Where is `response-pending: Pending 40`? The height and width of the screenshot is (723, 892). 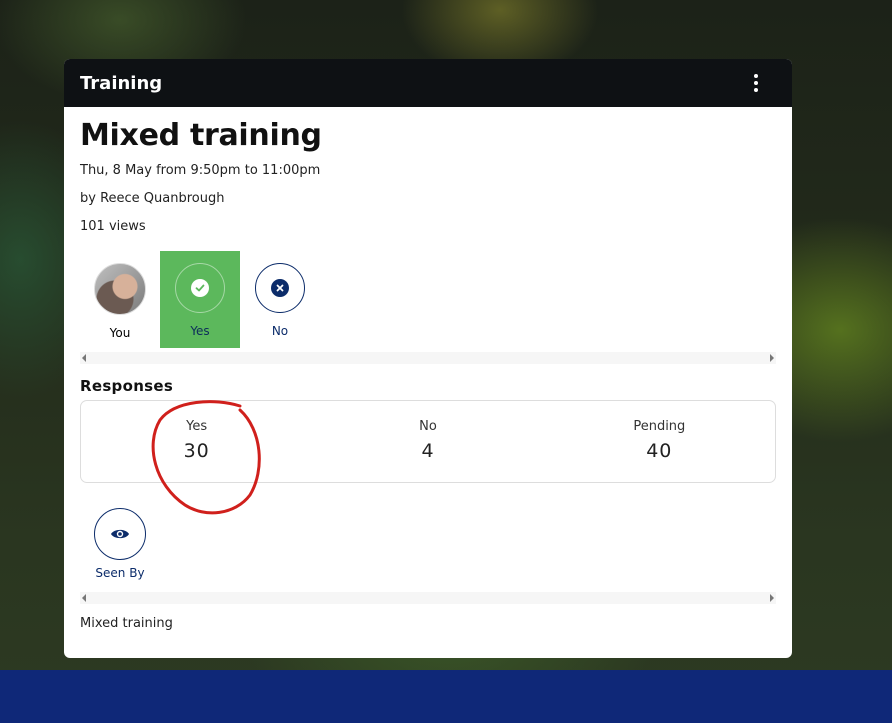 response-pending: Pending 40 is located at coordinates (659, 441).